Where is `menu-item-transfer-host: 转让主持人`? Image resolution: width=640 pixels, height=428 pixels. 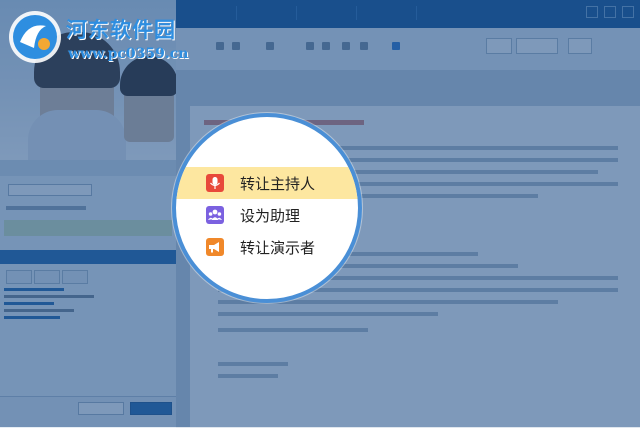
menu-item-transfer-host: 转让主持人 is located at coordinates (267, 183).